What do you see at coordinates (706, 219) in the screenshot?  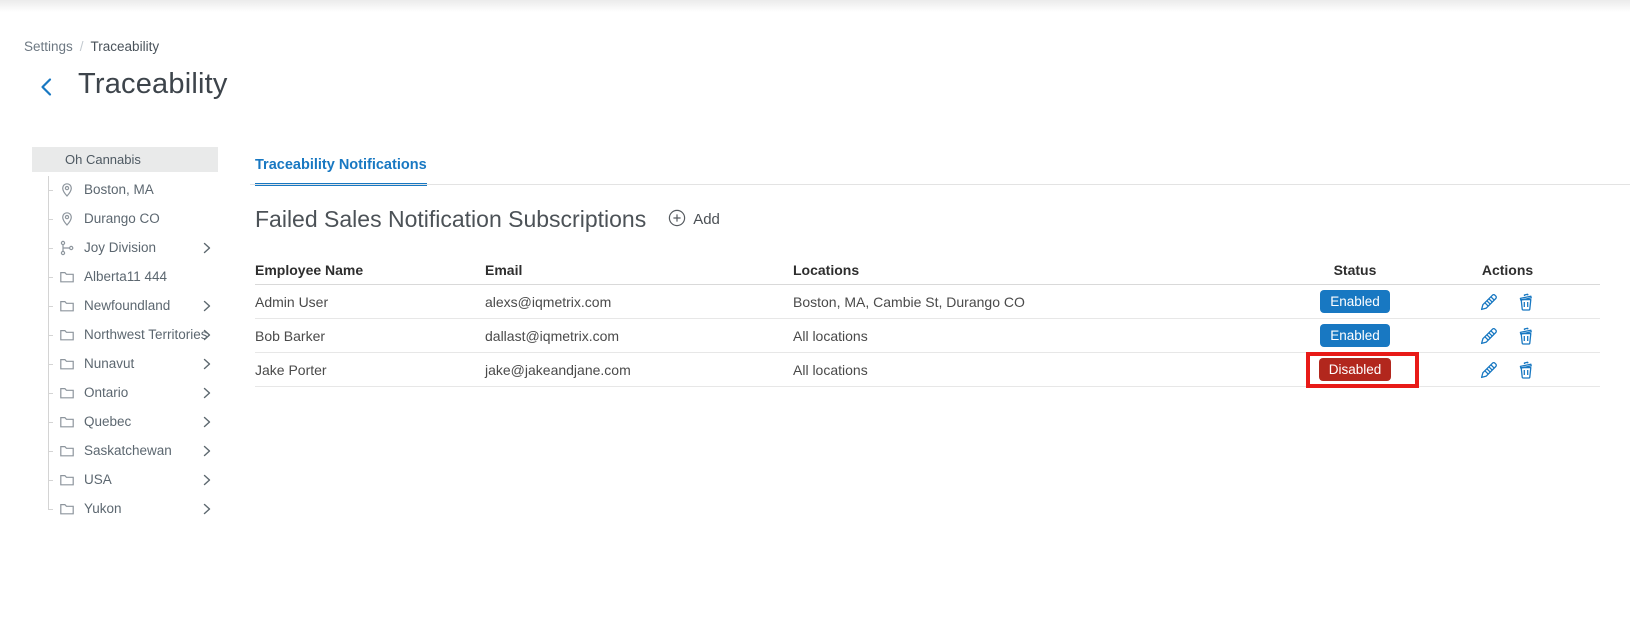 I see `add-button-label: Add` at bounding box center [706, 219].